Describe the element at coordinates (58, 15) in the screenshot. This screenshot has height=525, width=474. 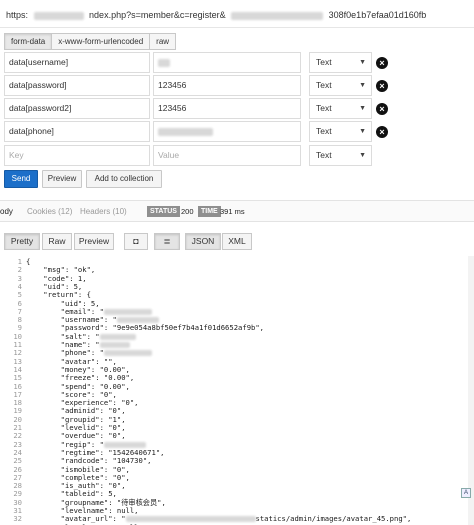
I see `redacted-host` at that location.